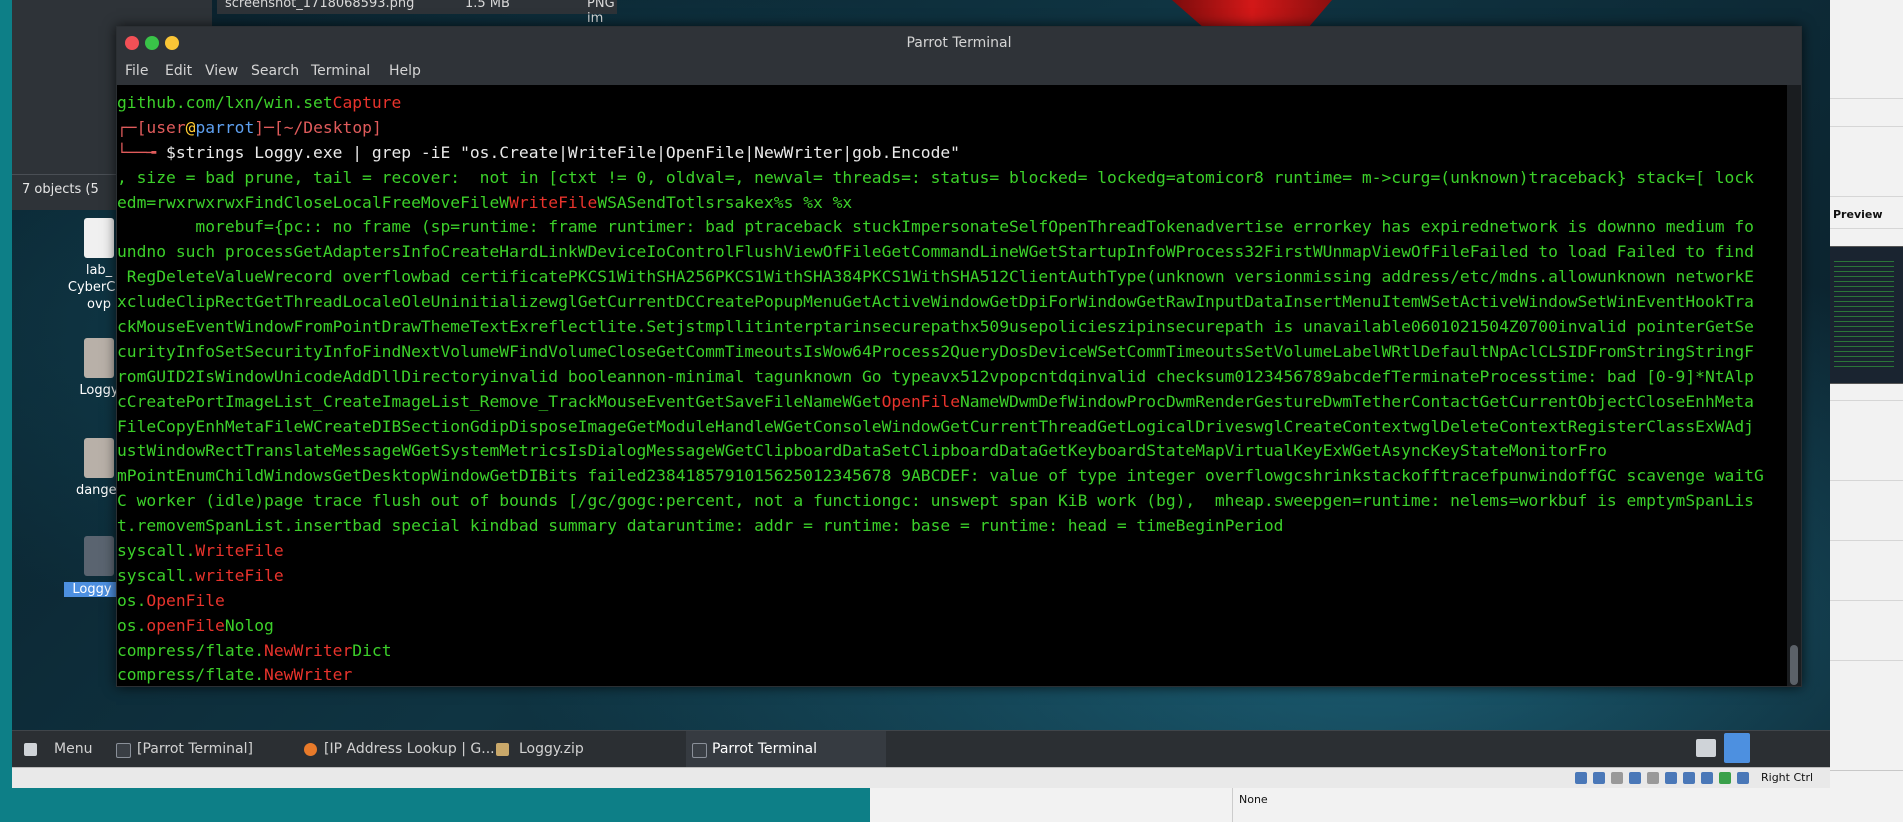  Describe the element at coordinates (92, 589) in the screenshot. I see `desktop-icon-label-selected: Loggy` at that location.